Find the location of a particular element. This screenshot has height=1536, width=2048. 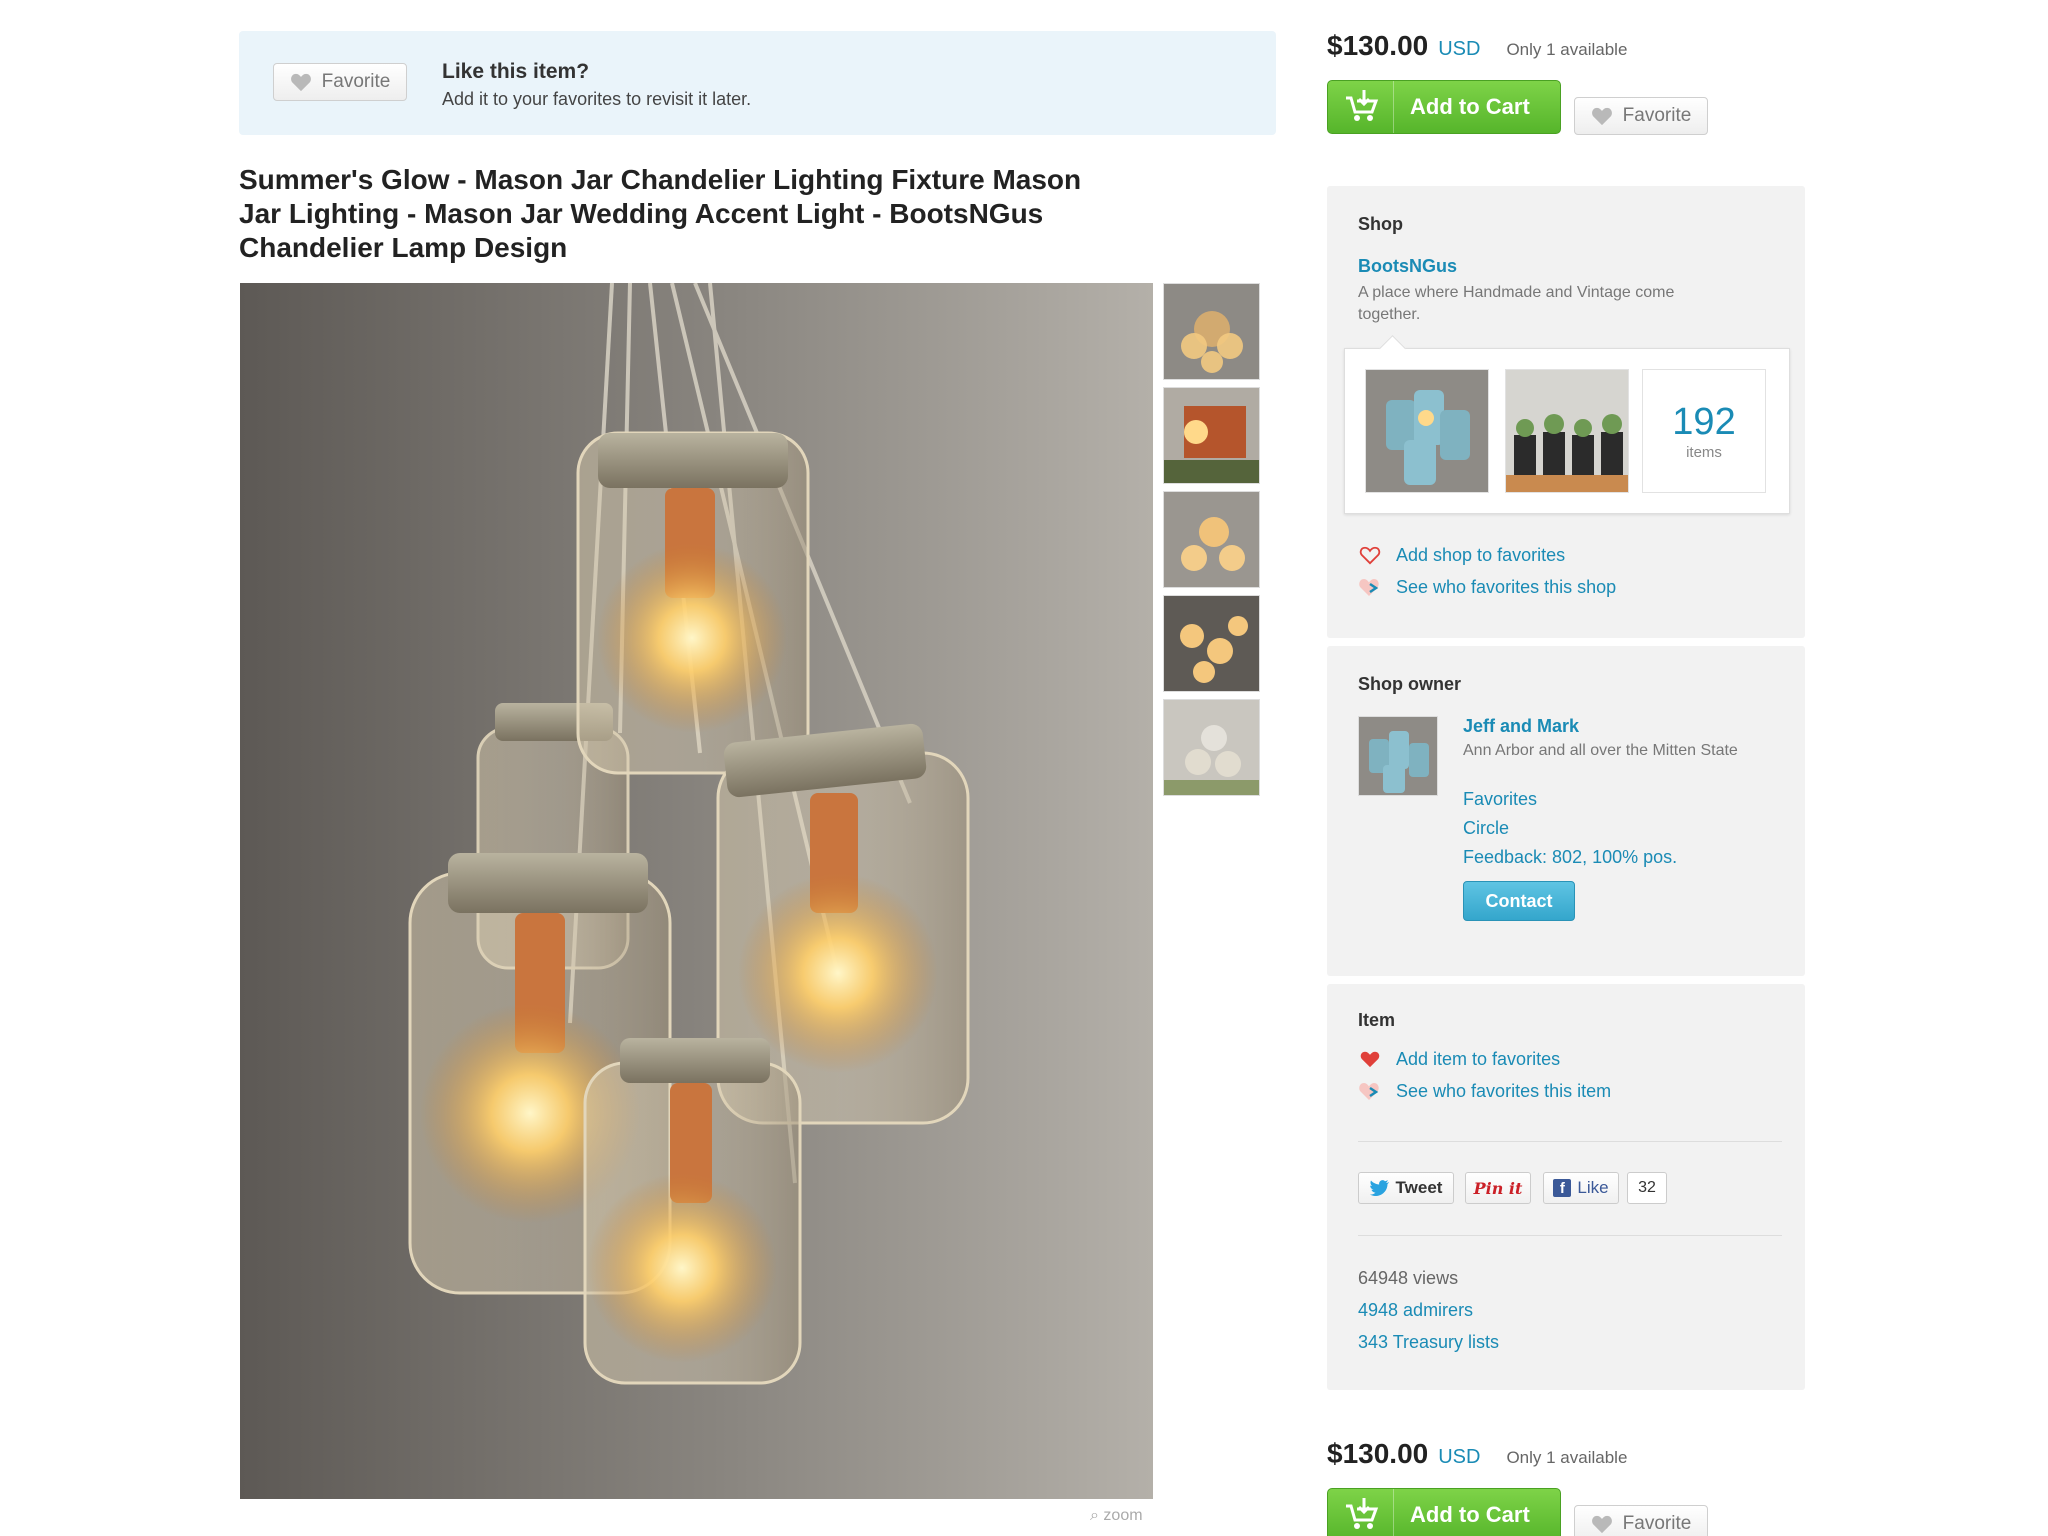

owner-favorites-link: Favorites is located at coordinates (1500, 799).